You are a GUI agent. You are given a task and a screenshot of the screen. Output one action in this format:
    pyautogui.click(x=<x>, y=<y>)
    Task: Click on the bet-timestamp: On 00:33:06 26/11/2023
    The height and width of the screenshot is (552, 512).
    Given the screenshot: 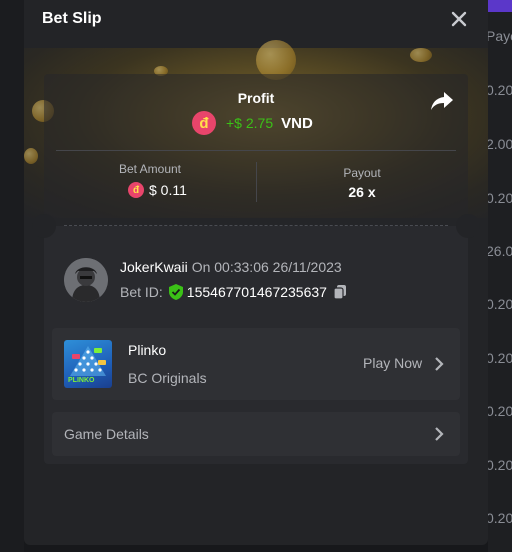 What is the action you would take?
    pyautogui.click(x=266, y=267)
    